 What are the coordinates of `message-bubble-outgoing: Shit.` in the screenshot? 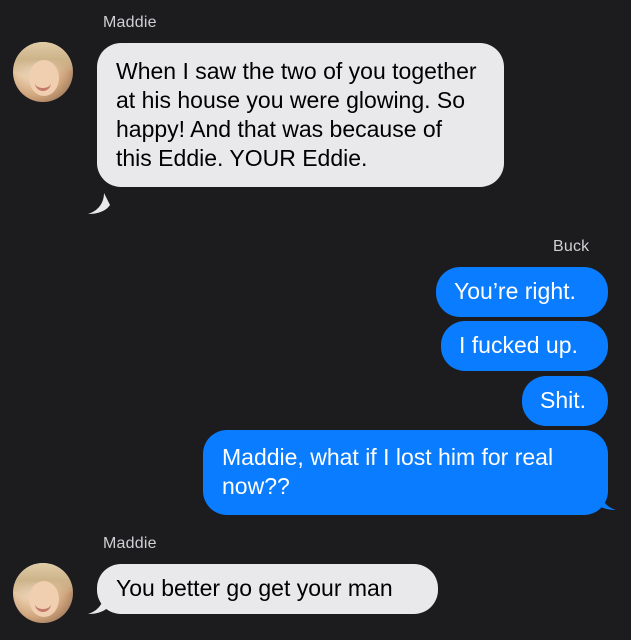 It's located at (565, 401).